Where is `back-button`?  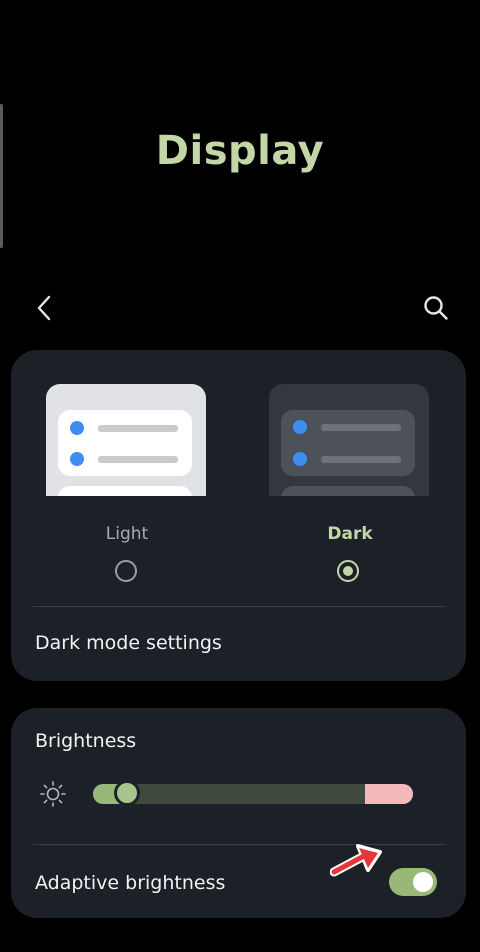
back-button is located at coordinates (44, 308).